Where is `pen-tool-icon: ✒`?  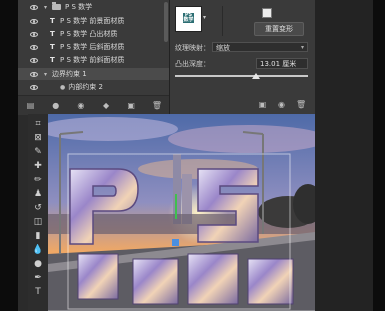
pen-tool-icon: ✒ is located at coordinates (38, 278).